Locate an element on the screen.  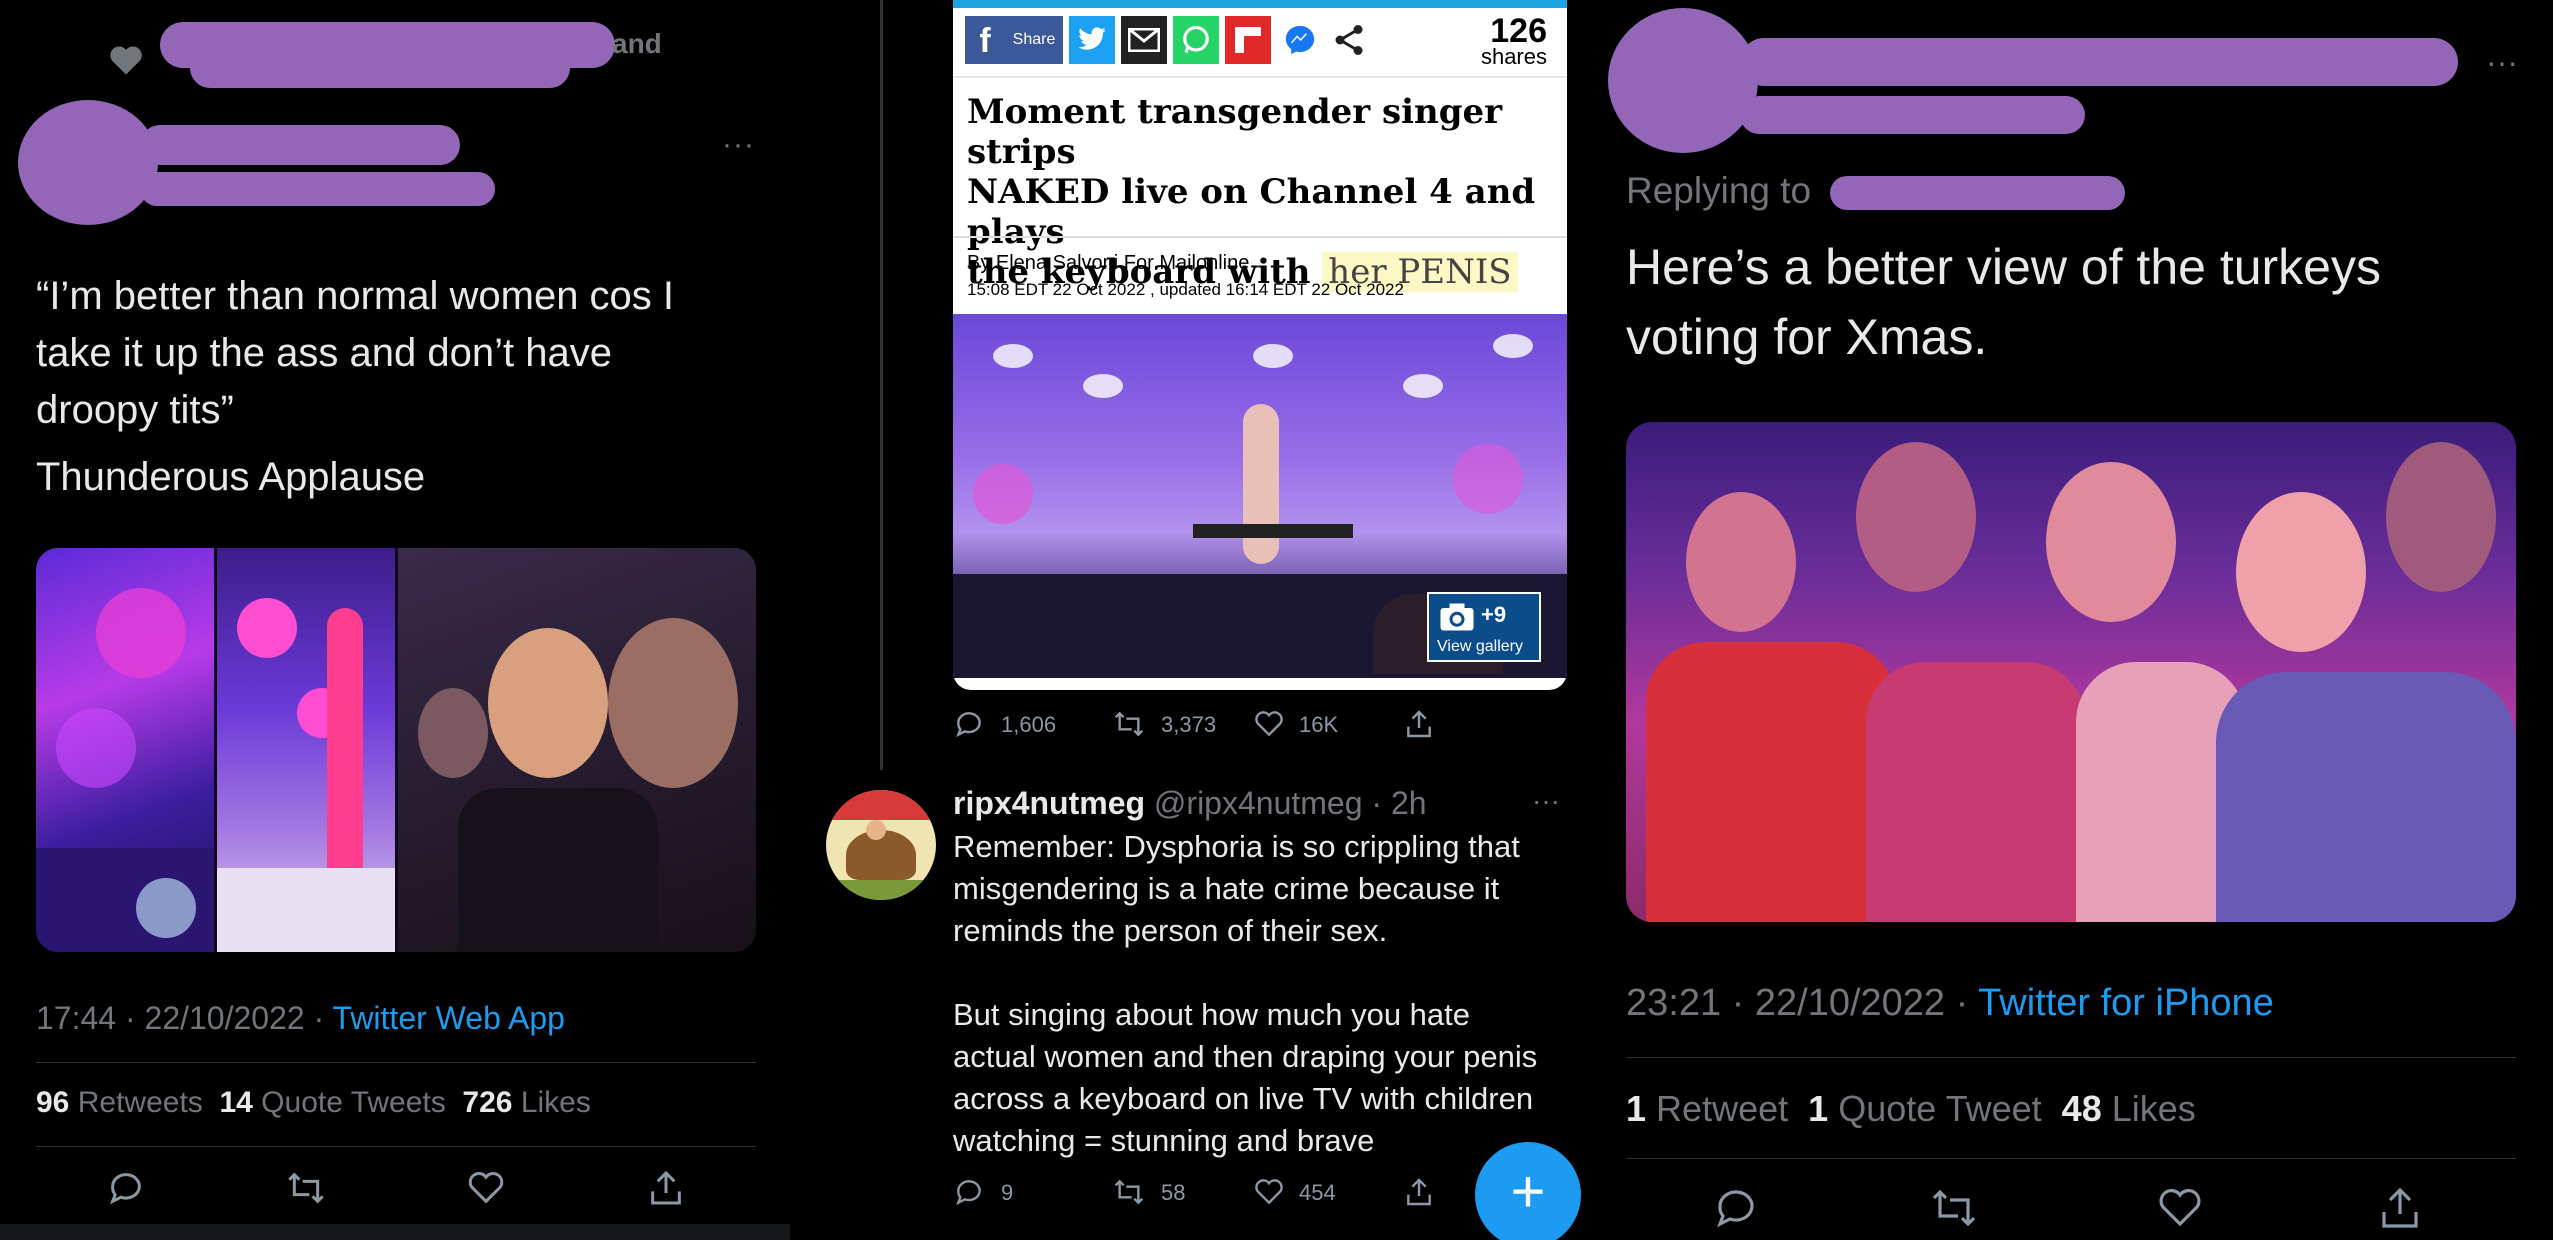
email-icon is located at coordinates (1144, 40).